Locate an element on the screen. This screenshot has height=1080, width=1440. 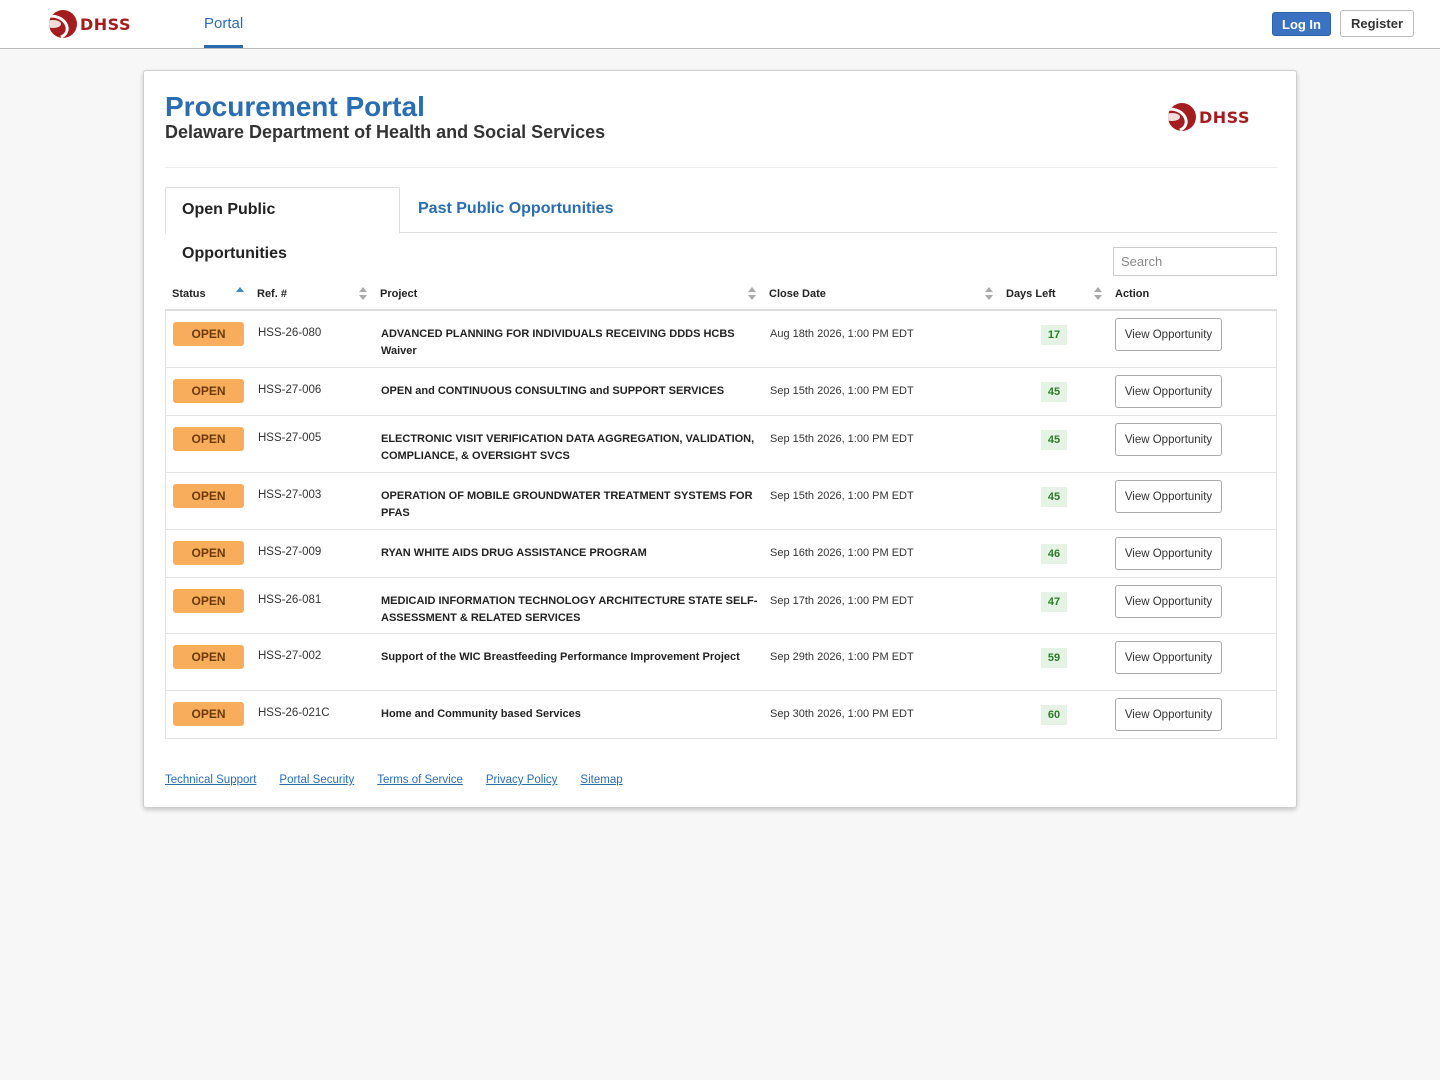
footer-link-privacy-policy: Privacy Policy is located at coordinates (522, 780).